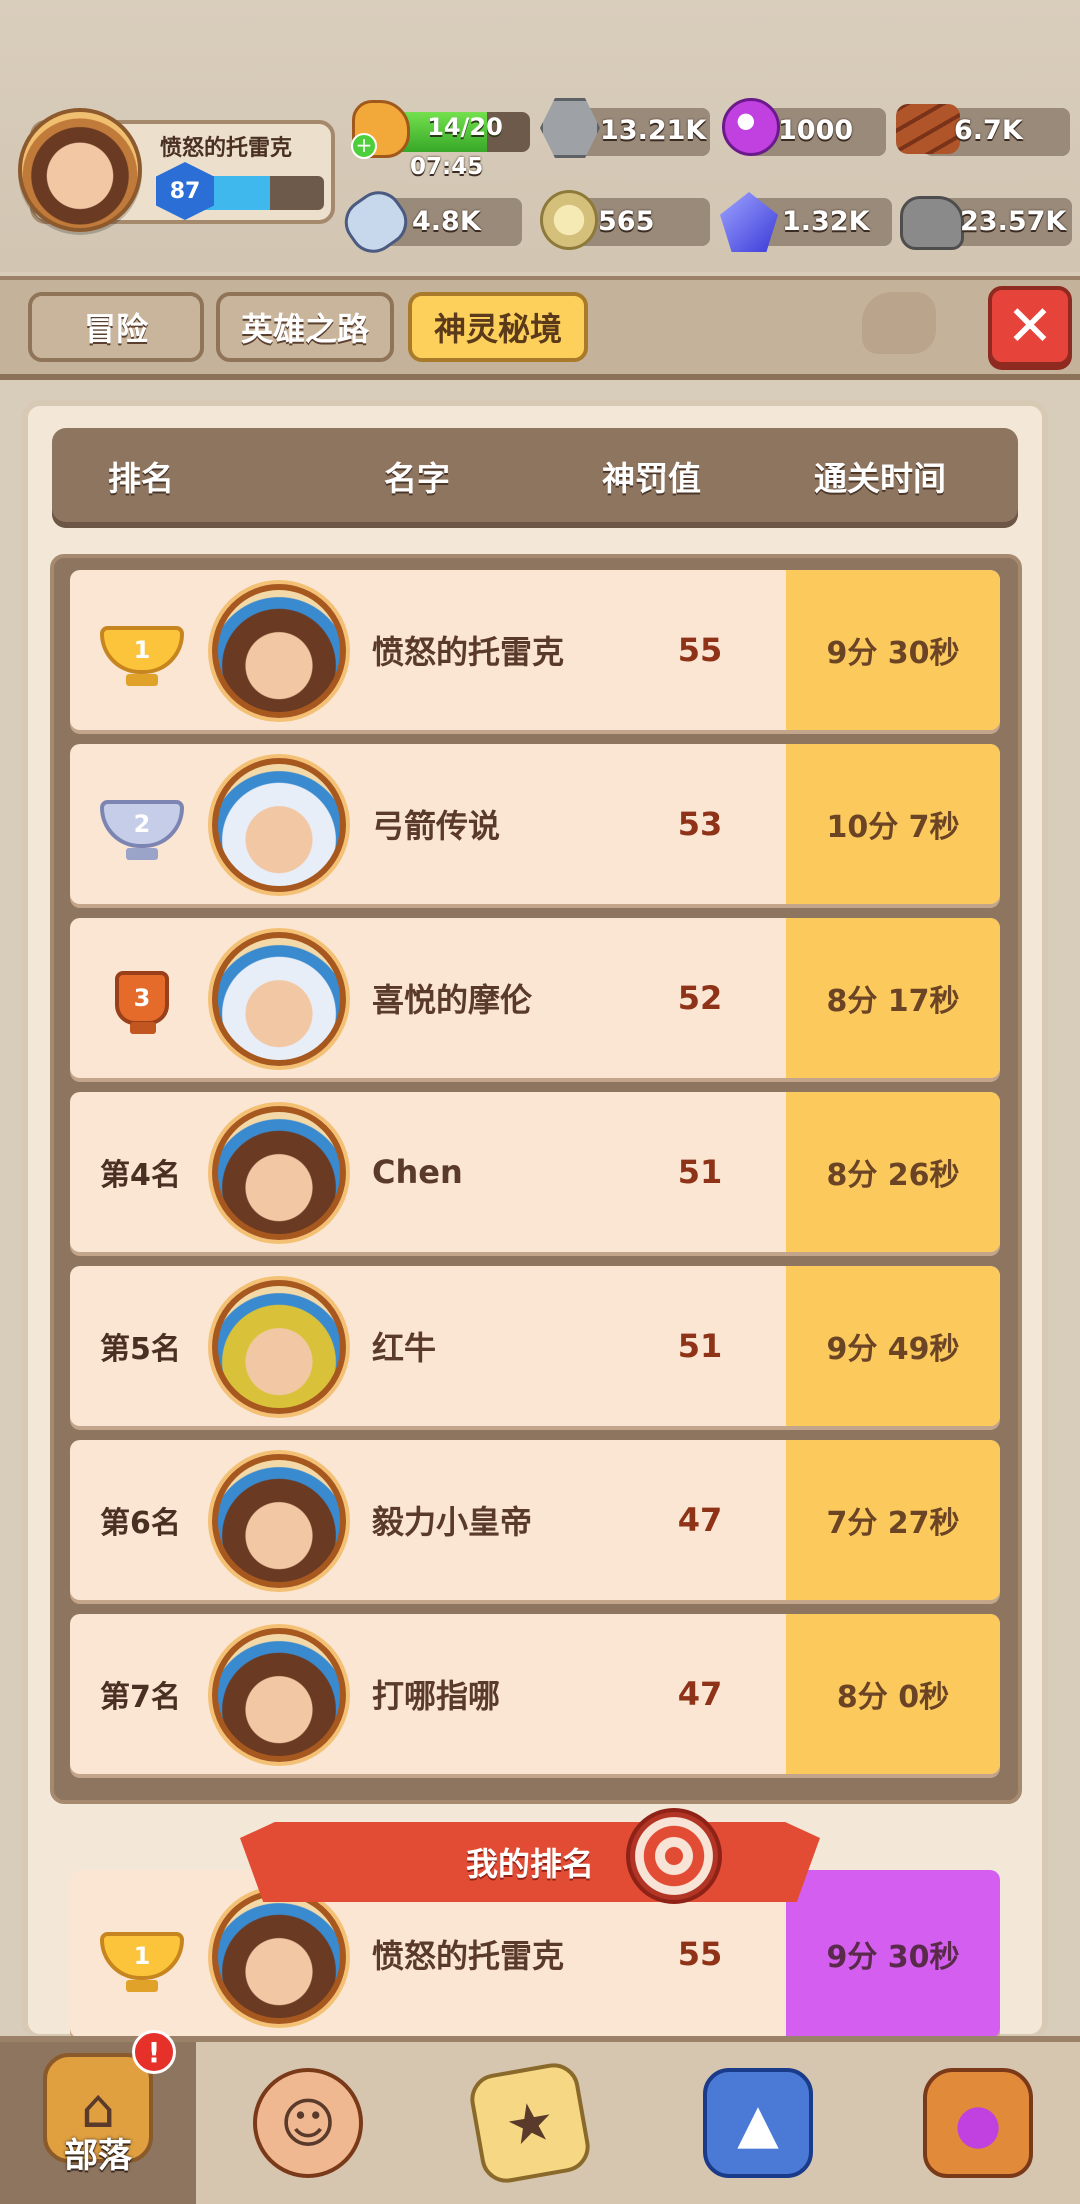 The width and height of the screenshot is (1080, 2204). Describe the element at coordinates (899, 323) in the screenshot. I see `dino-skull-icon` at that location.